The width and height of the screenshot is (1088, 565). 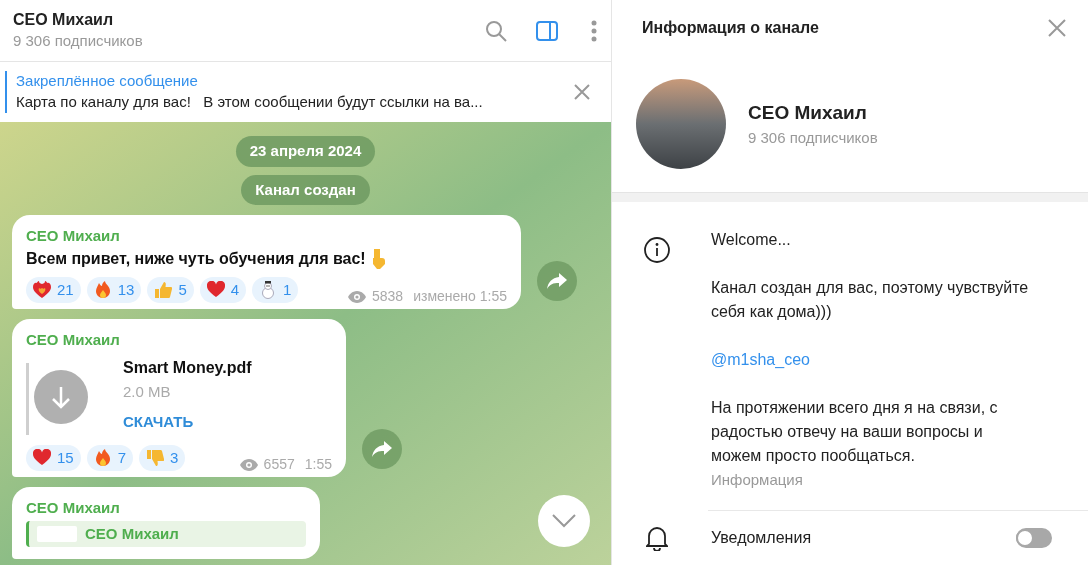 What do you see at coordinates (196, 259) in the screenshot?
I see `message-text: Всем привет, ниже чуть обучения для вас!` at bounding box center [196, 259].